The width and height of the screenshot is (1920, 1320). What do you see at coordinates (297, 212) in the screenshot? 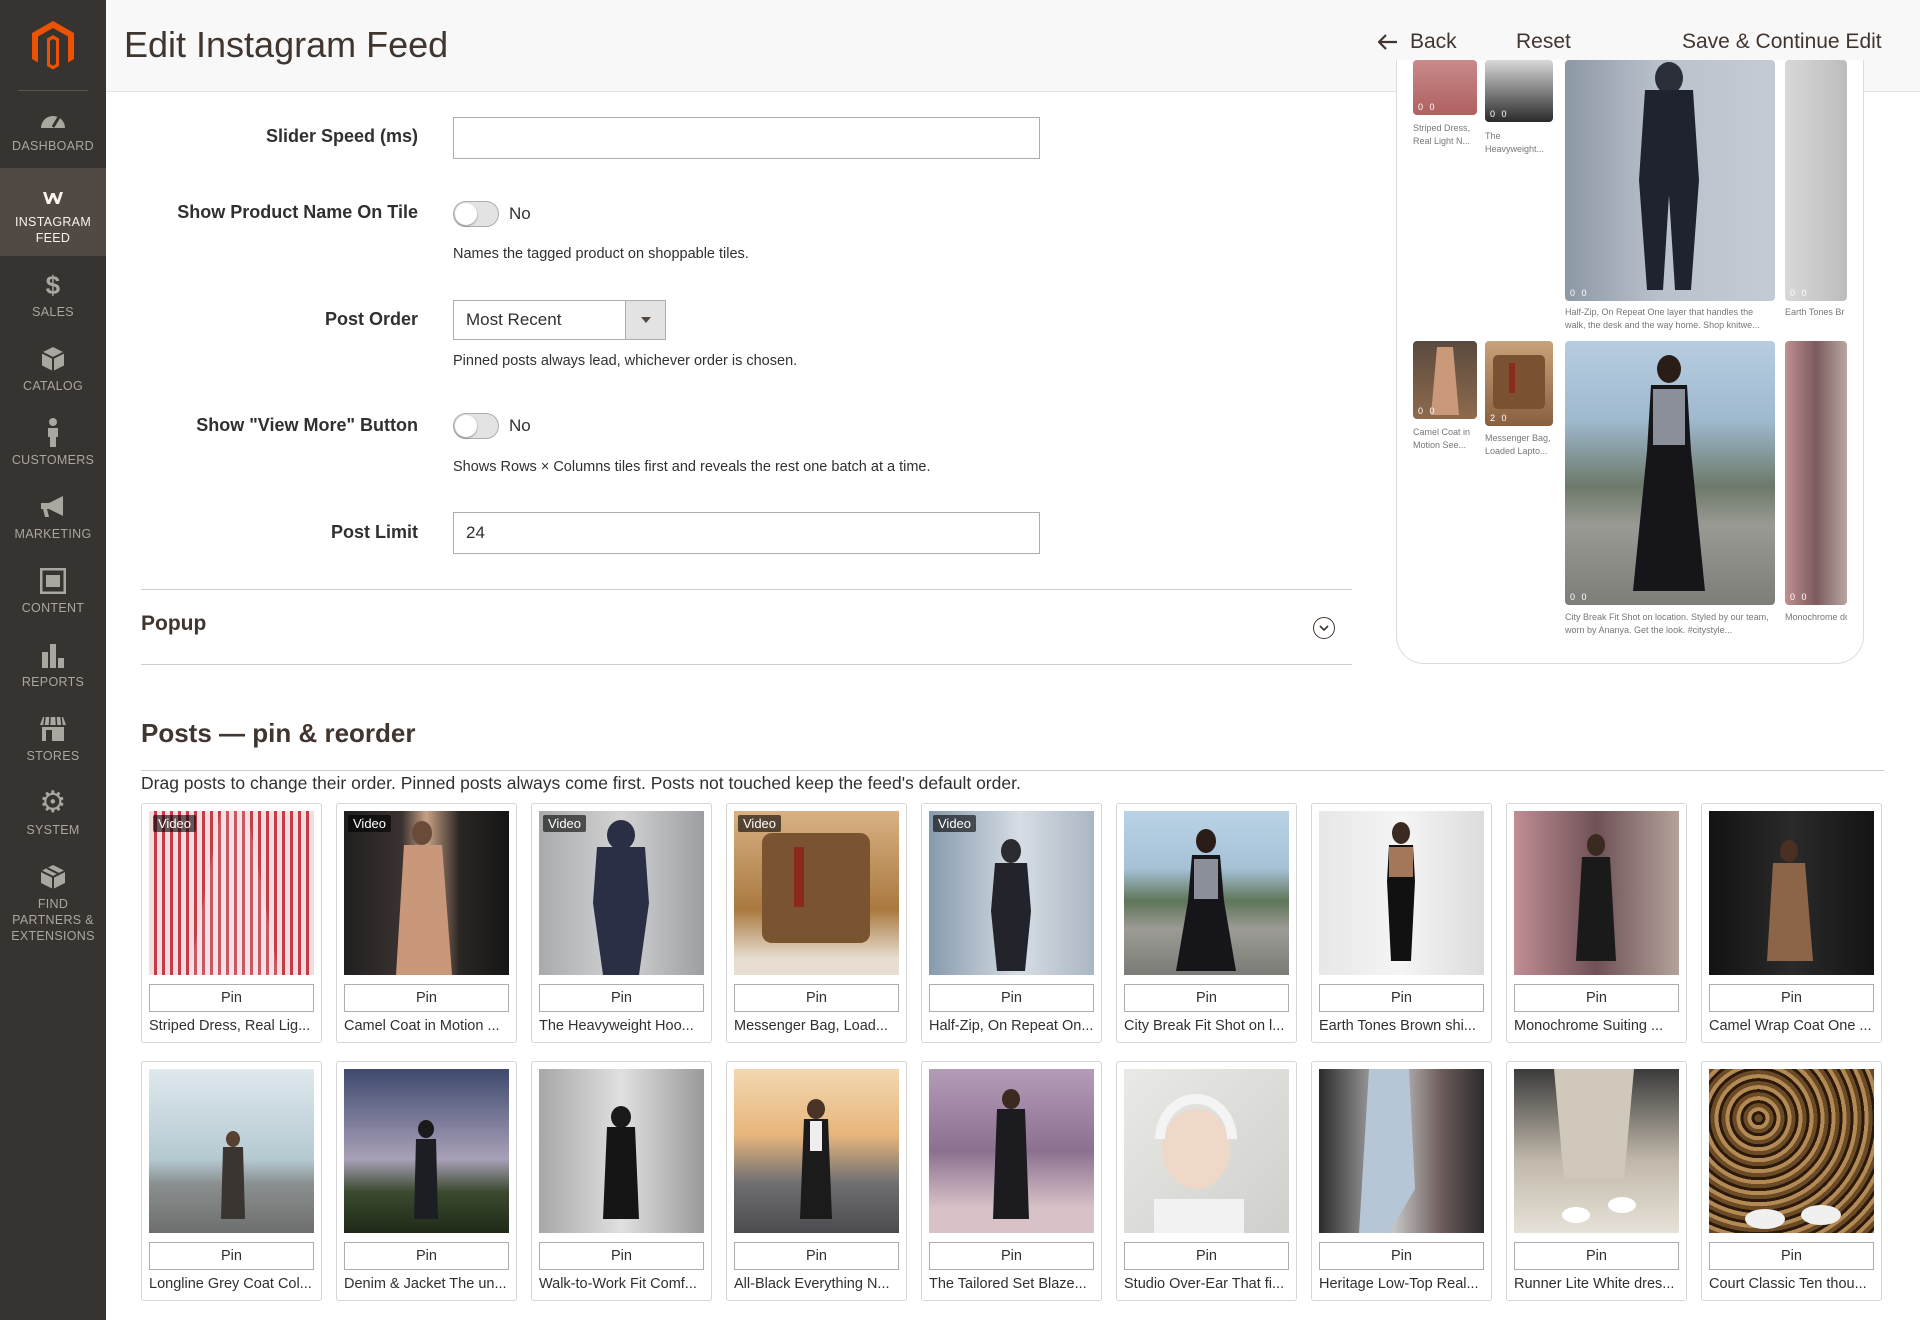
I see `show-product-name-label: Show Product Name On Tile` at bounding box center [297, 212].